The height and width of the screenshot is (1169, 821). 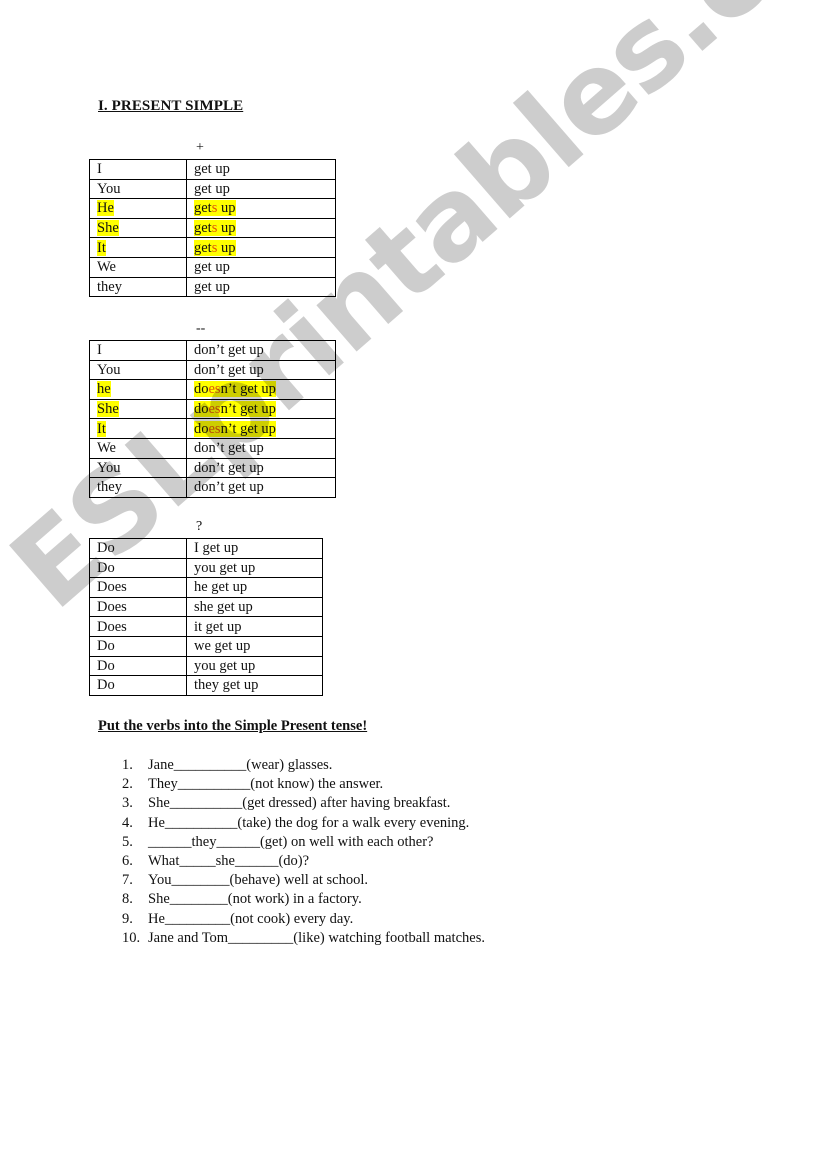 I want to click on negative-row: You don’t get up, so click(x=212, y=370).